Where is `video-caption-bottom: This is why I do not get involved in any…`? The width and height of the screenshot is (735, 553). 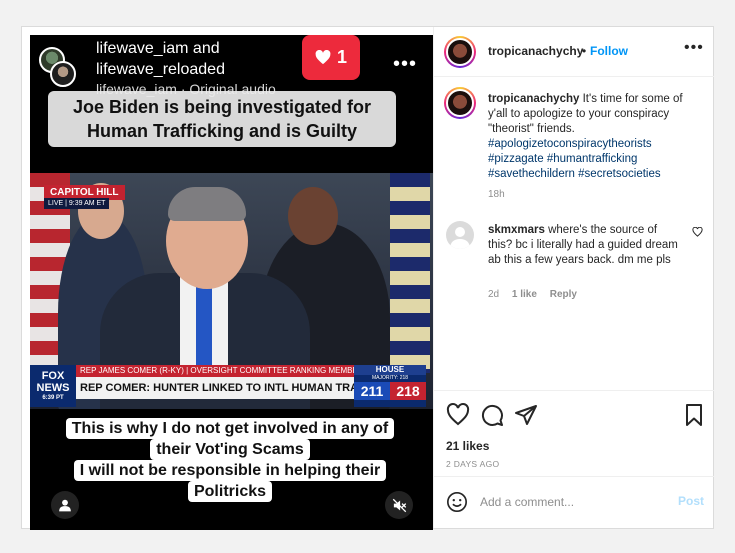 video-caption-bottom: This is why I do not get involved in any… is located at coordinates (230, 460).